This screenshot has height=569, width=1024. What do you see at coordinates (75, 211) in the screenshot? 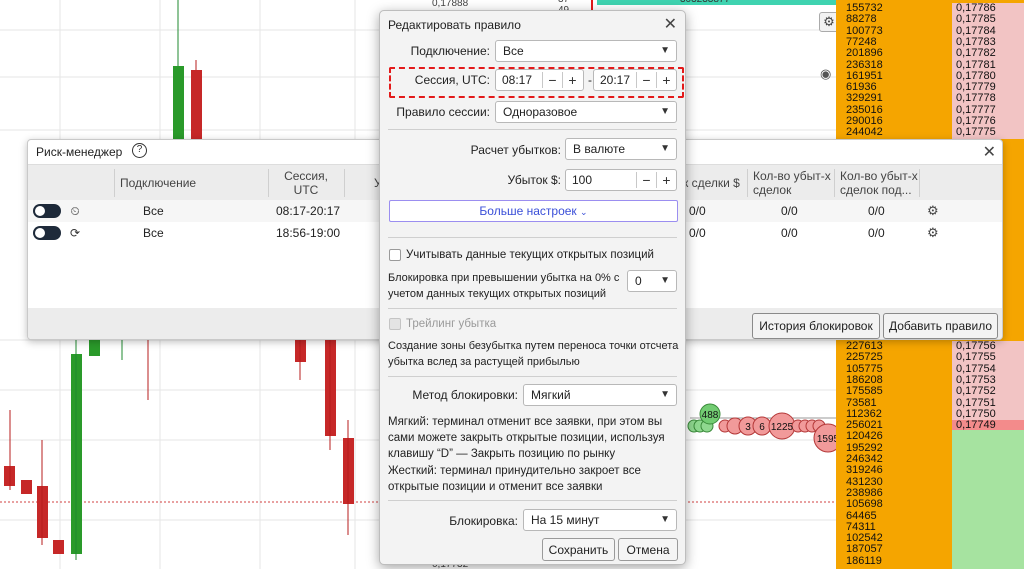
I see `rule-state-icon: ⏲` at bounding box center [75, 211].